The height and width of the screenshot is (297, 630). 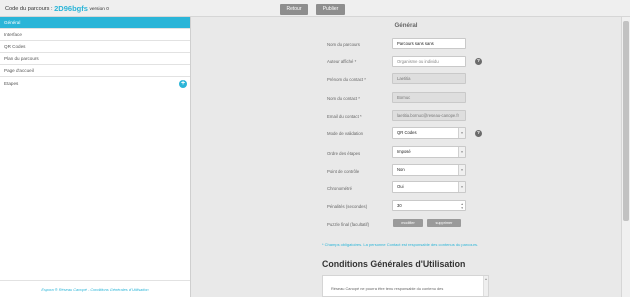 I want to click on course-code: Code du parcours : 2D96bgfs version 0, so click(x=57, y=8).